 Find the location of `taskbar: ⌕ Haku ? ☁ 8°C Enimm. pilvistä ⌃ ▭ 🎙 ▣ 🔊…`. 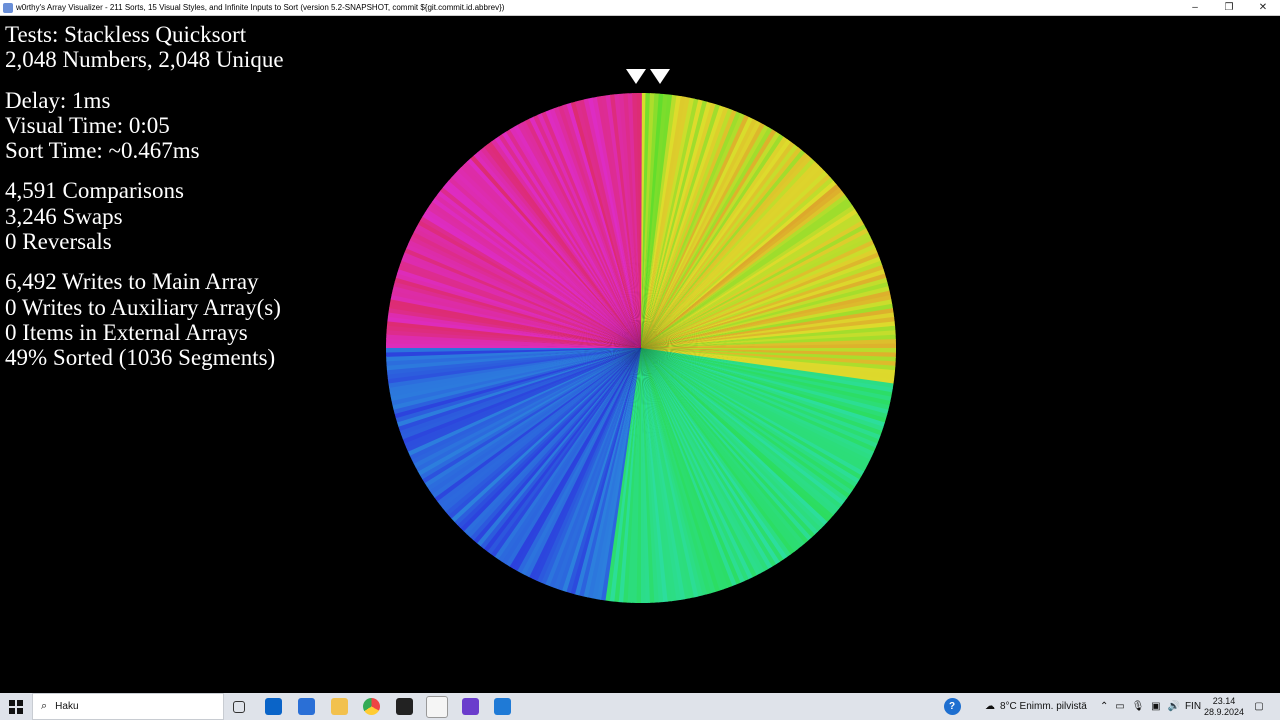

taskbar: ⌕ Haku ? ☁ 8°C Enimm. pilvistä ⌃ ▭ 🎙 ▣ 🔊… is located at coordinates (640, 706).